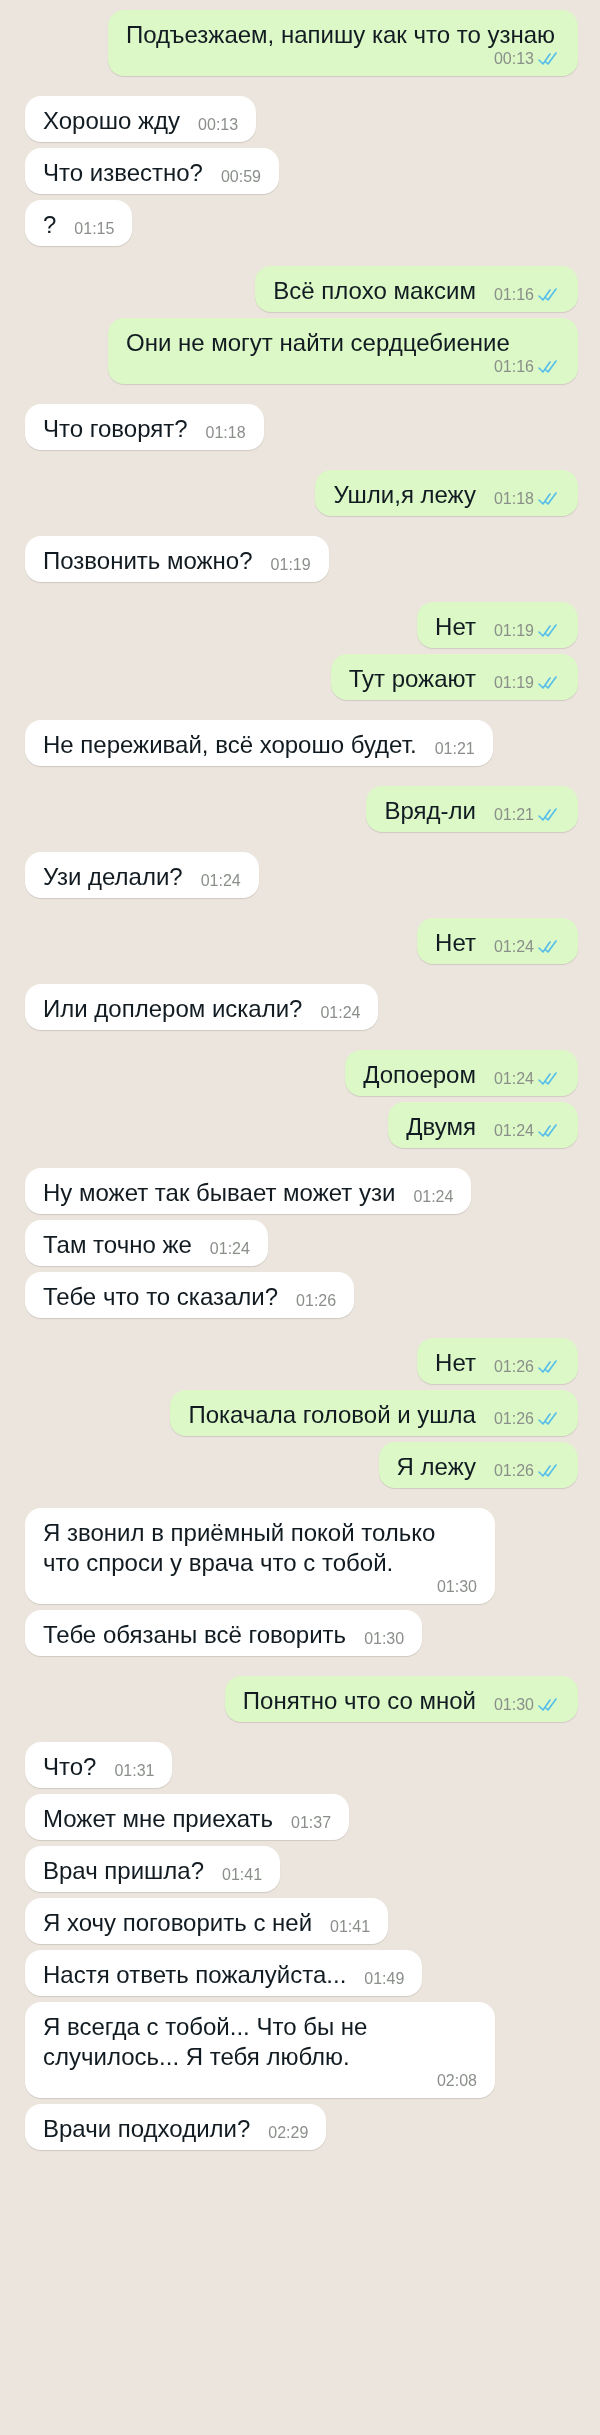  I want to click on message-text: Хорошо жду, so click(112, 121).